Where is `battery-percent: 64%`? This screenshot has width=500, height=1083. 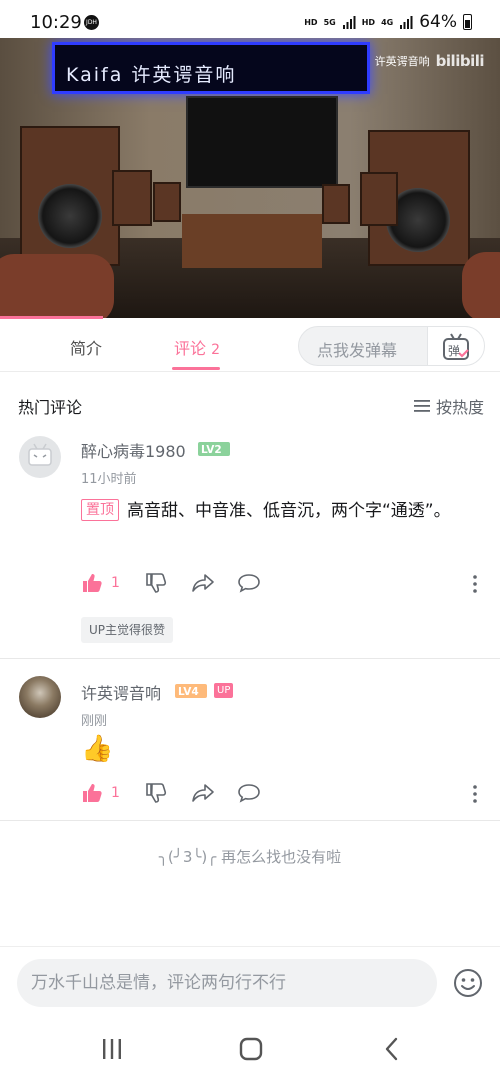 battery-percent: 64% is located at coordinates (438, 22).